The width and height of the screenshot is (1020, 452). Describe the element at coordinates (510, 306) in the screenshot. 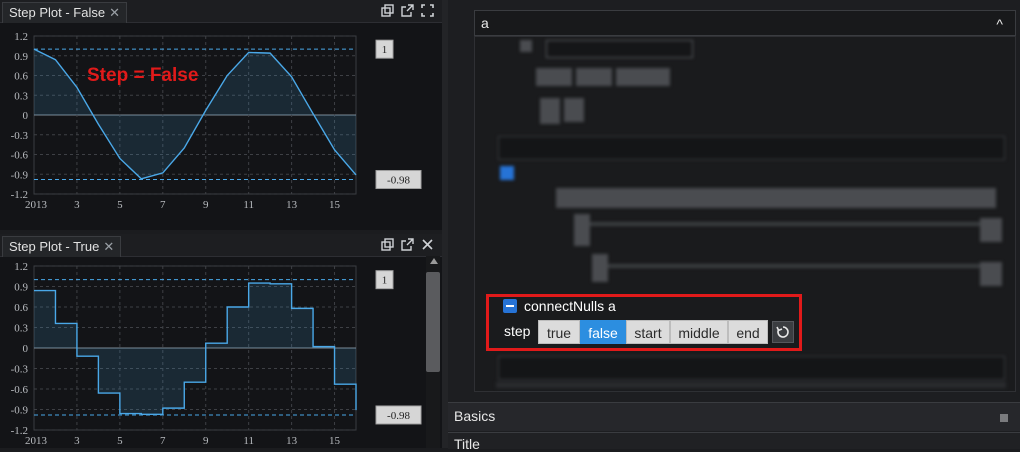

I see `connect-nulls-checkbox` at that location.